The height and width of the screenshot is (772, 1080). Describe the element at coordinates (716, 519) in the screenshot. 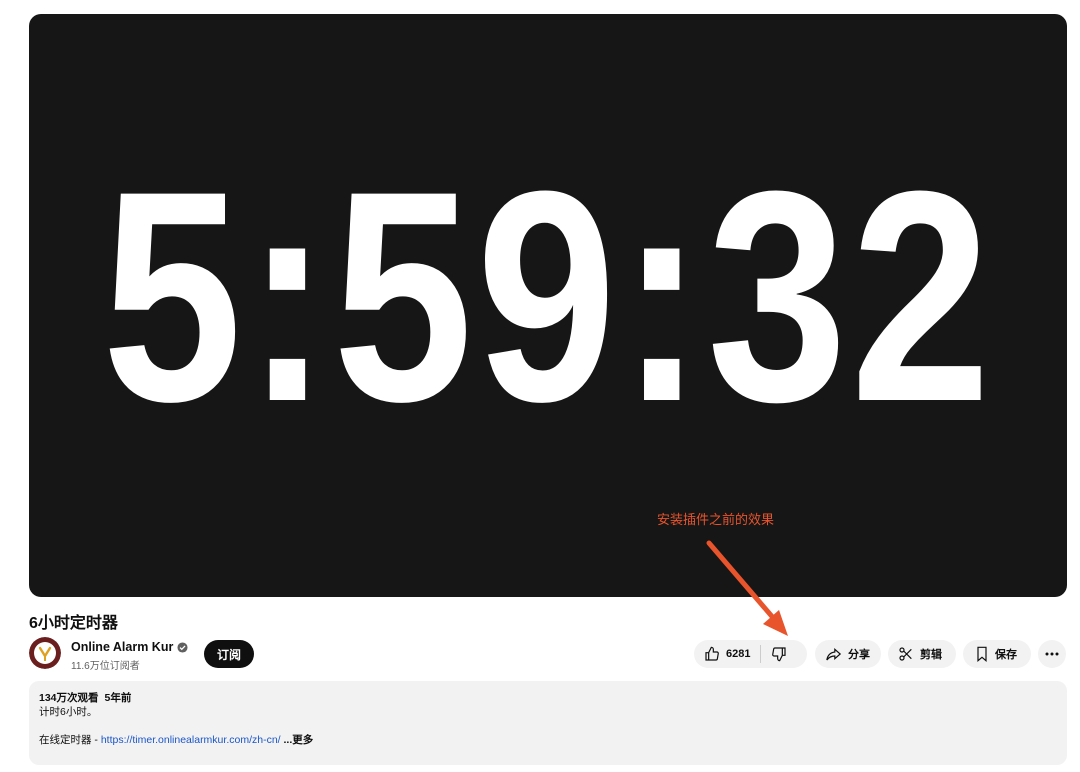

I see `annotation-text: 安装插件之前的效果` at that location.